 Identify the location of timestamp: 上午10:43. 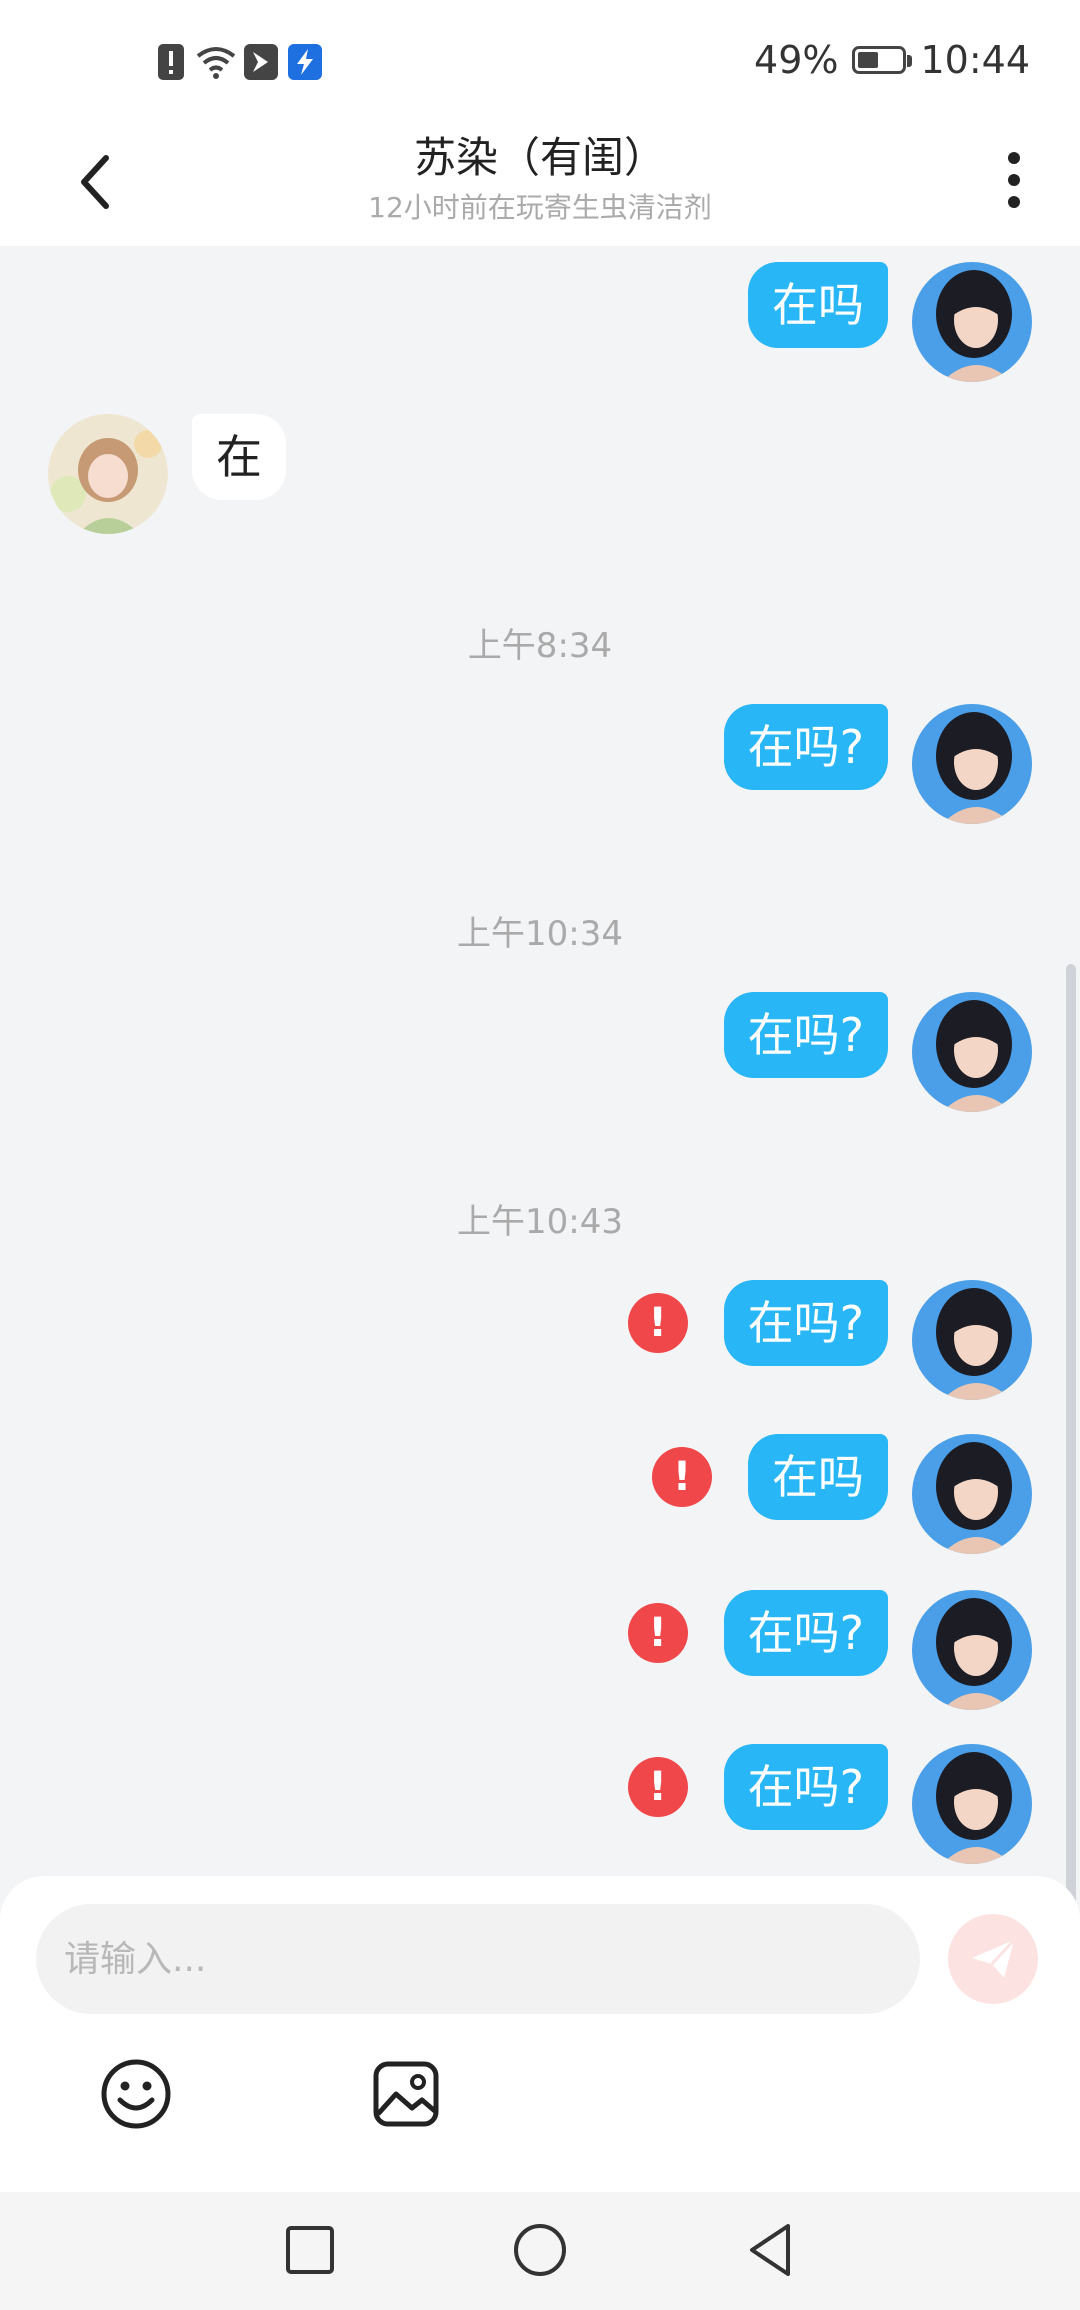
(540, 1222).